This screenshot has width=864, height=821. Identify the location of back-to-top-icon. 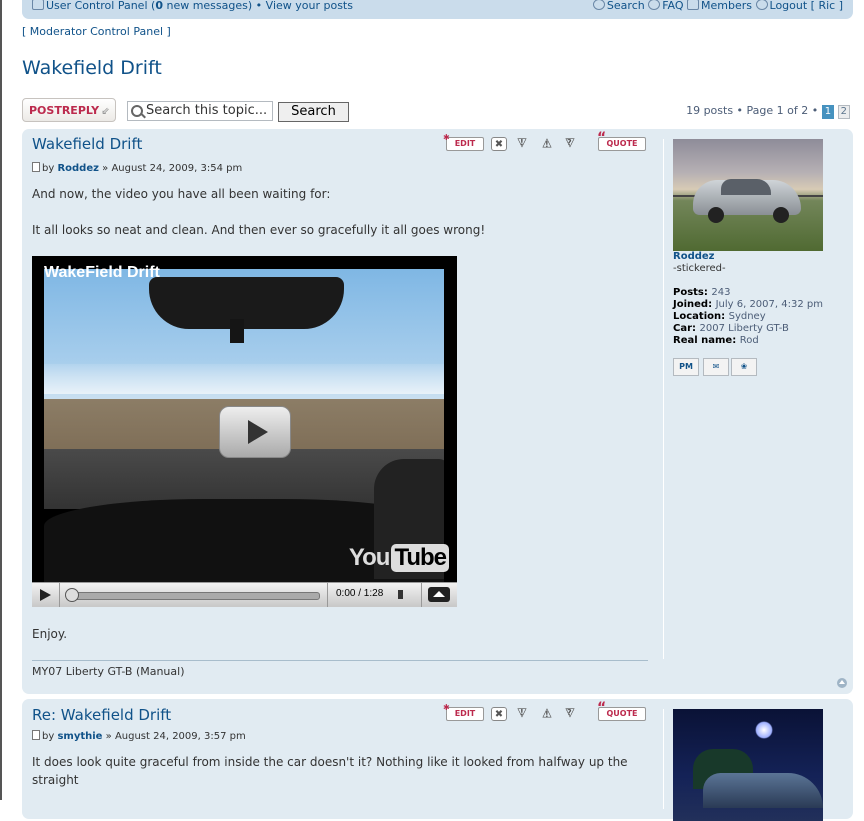
(842, 683).